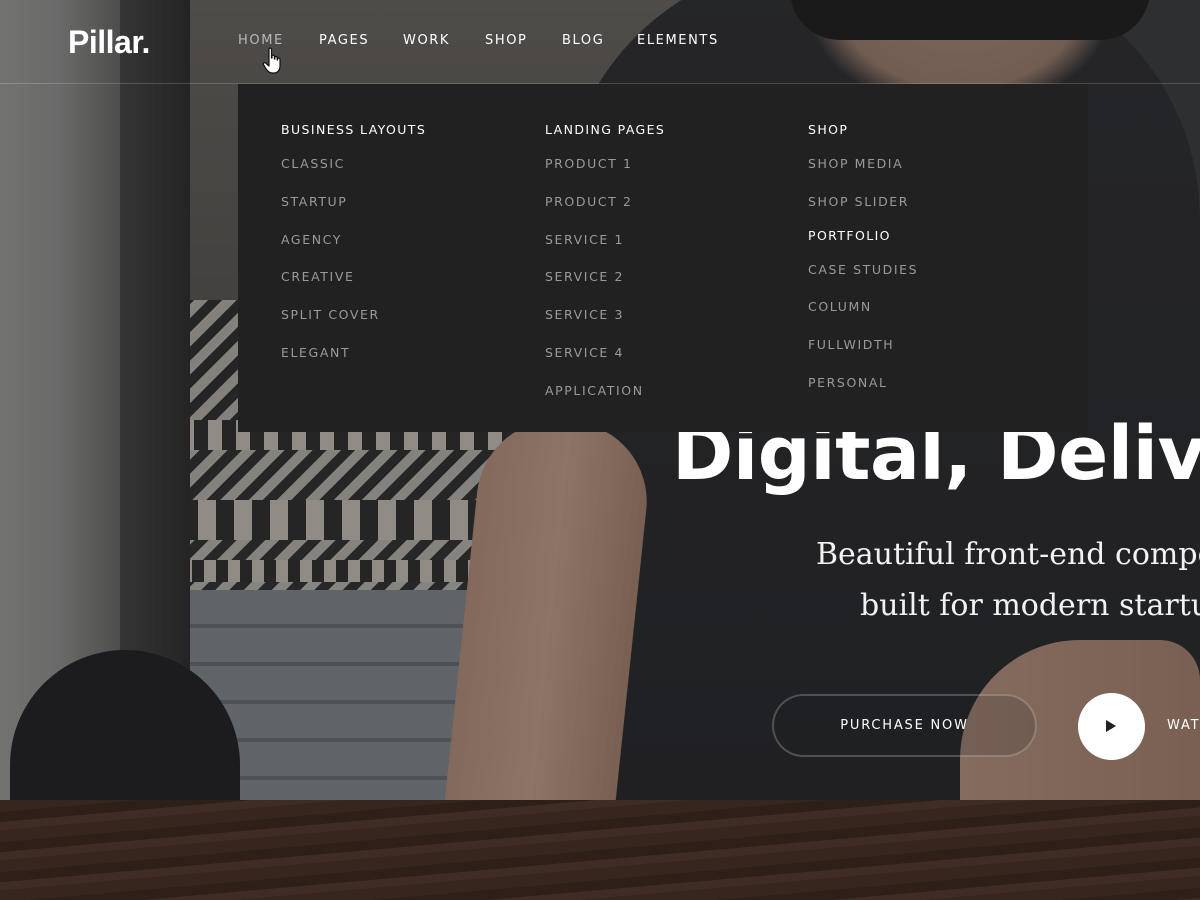 Image resolution: width=1200 pixels, height=900 pixels. Describe the element at coordinates (863, 270) in the screenshot. I see `menu-link-case-studies: CASE STUDIES` at that location.